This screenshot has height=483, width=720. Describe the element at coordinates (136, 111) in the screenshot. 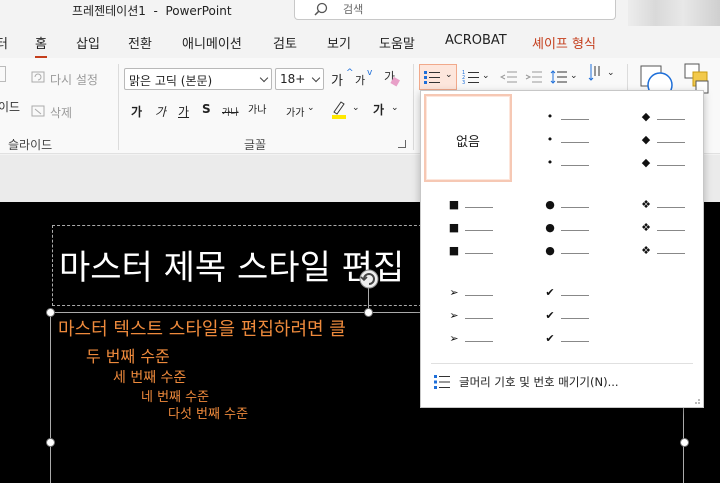

I see `bold-button: 가` at that location.